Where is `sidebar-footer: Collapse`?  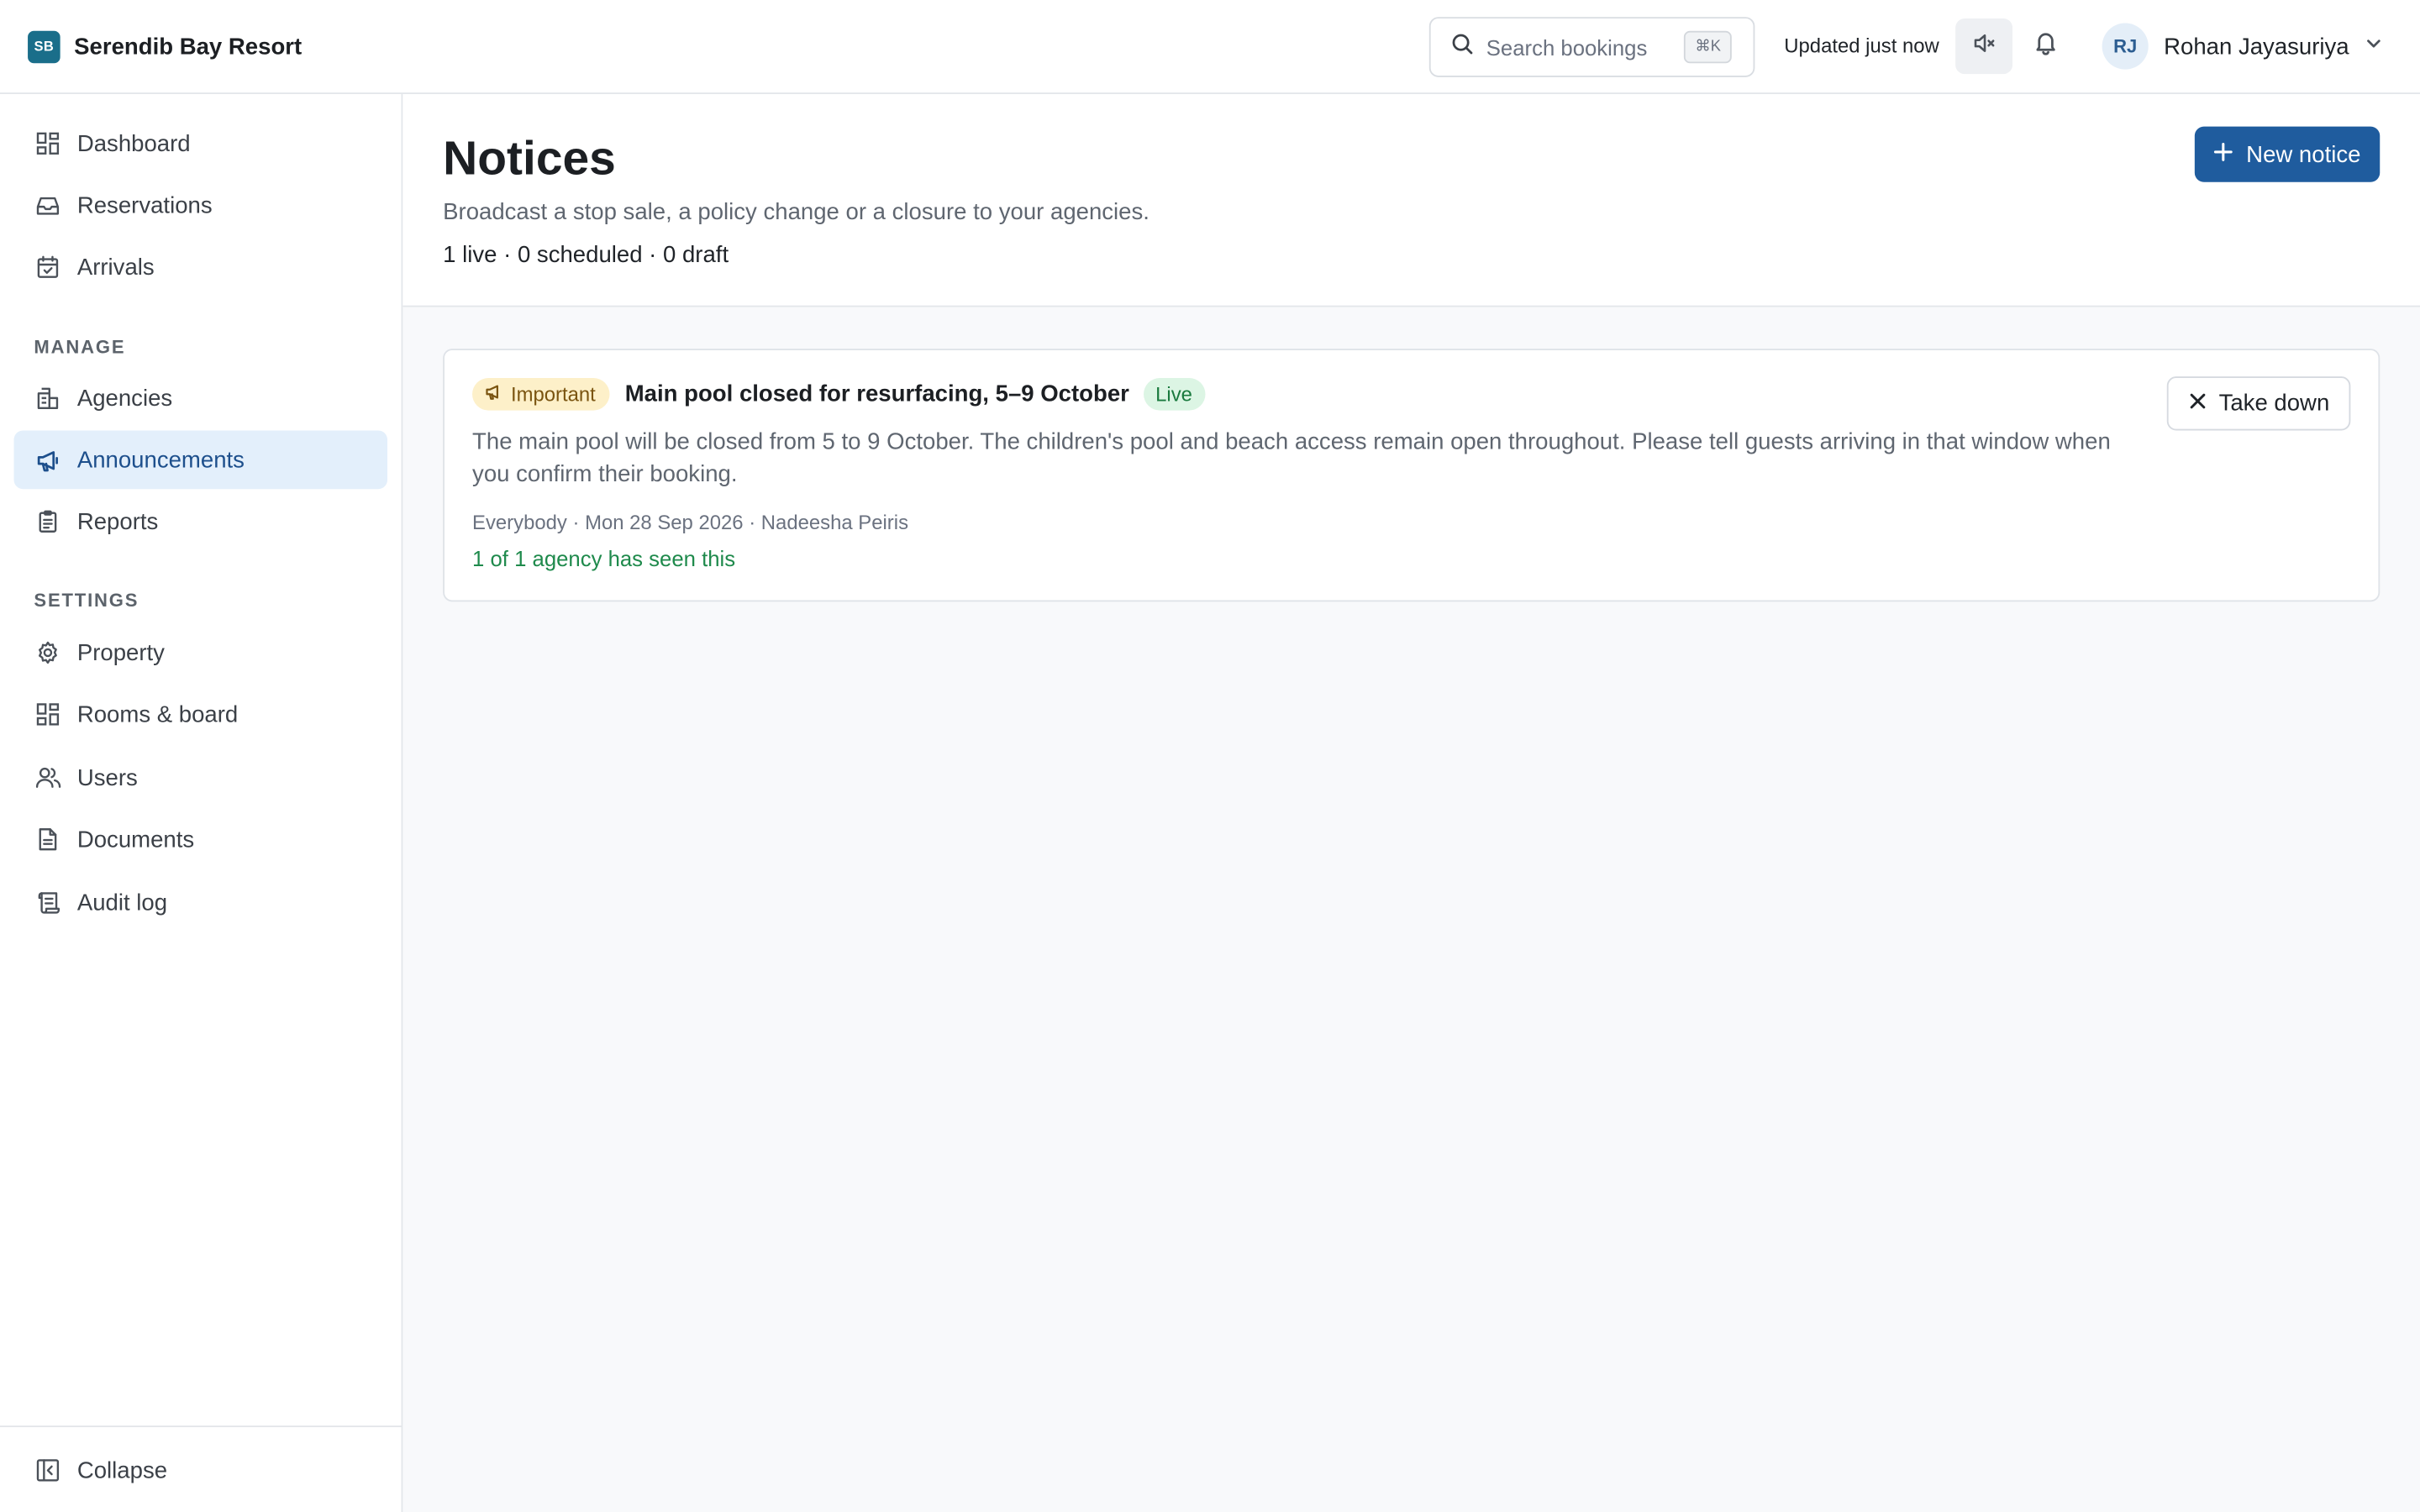 sidebar-footer: Collapse is located at coordinates (201, 1468).